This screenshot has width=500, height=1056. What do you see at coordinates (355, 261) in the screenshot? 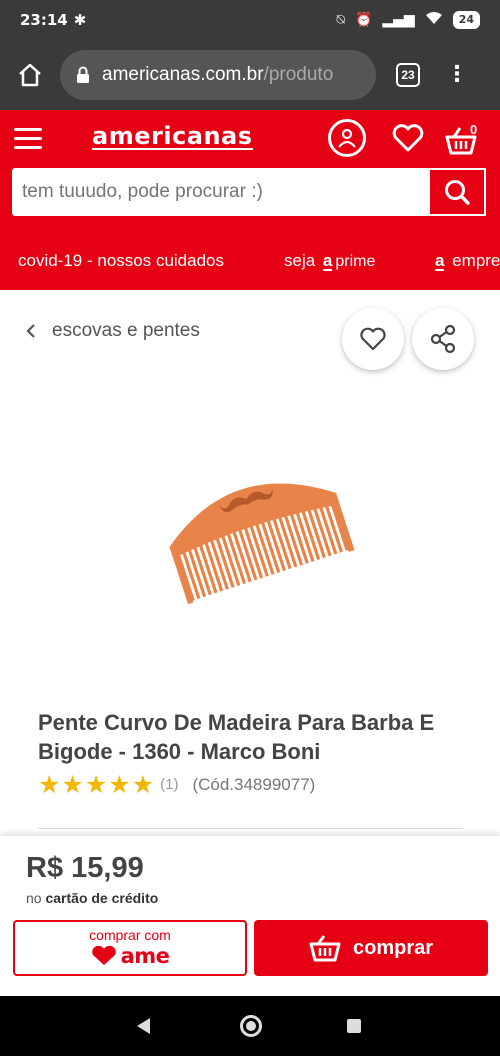
I see `promo-prime-text: prime` at bounding box center [355, 261].